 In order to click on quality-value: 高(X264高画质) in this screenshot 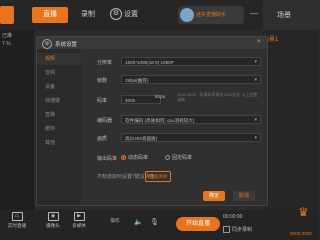, I will do `click(141, 138)`.